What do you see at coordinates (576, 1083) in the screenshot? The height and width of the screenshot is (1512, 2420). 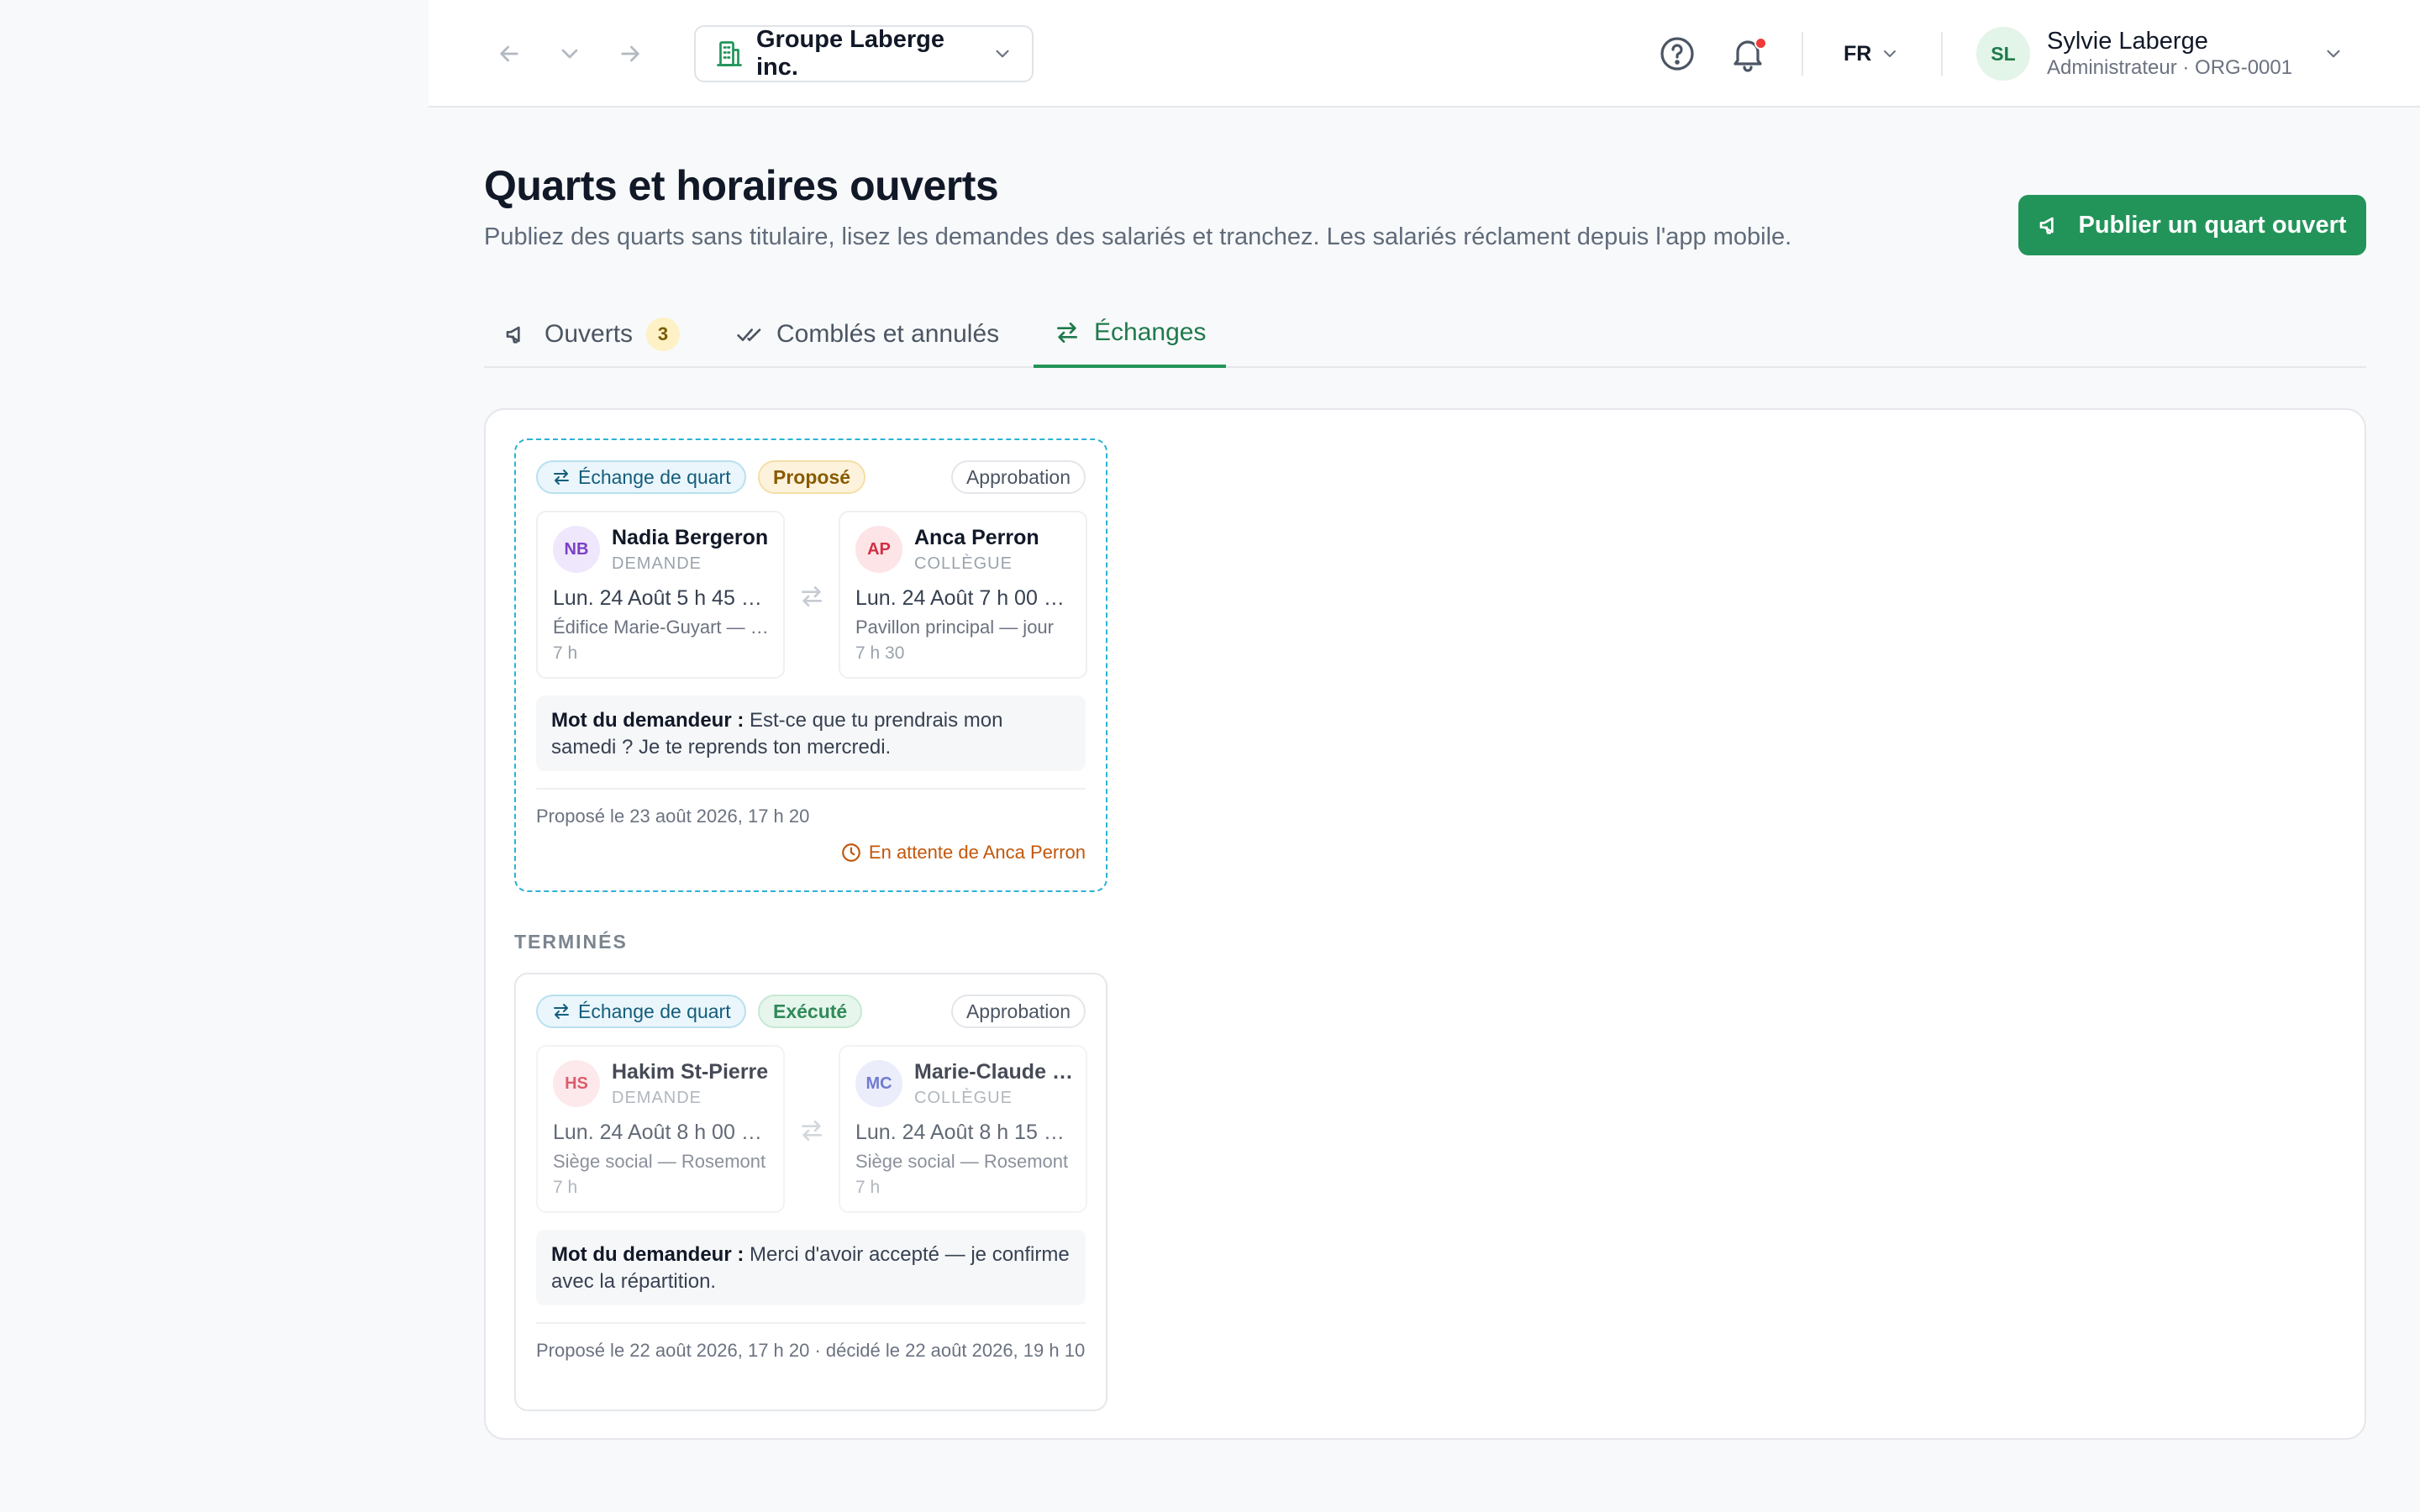 I see `avatar: HS` at bounding box center [576, 1083].